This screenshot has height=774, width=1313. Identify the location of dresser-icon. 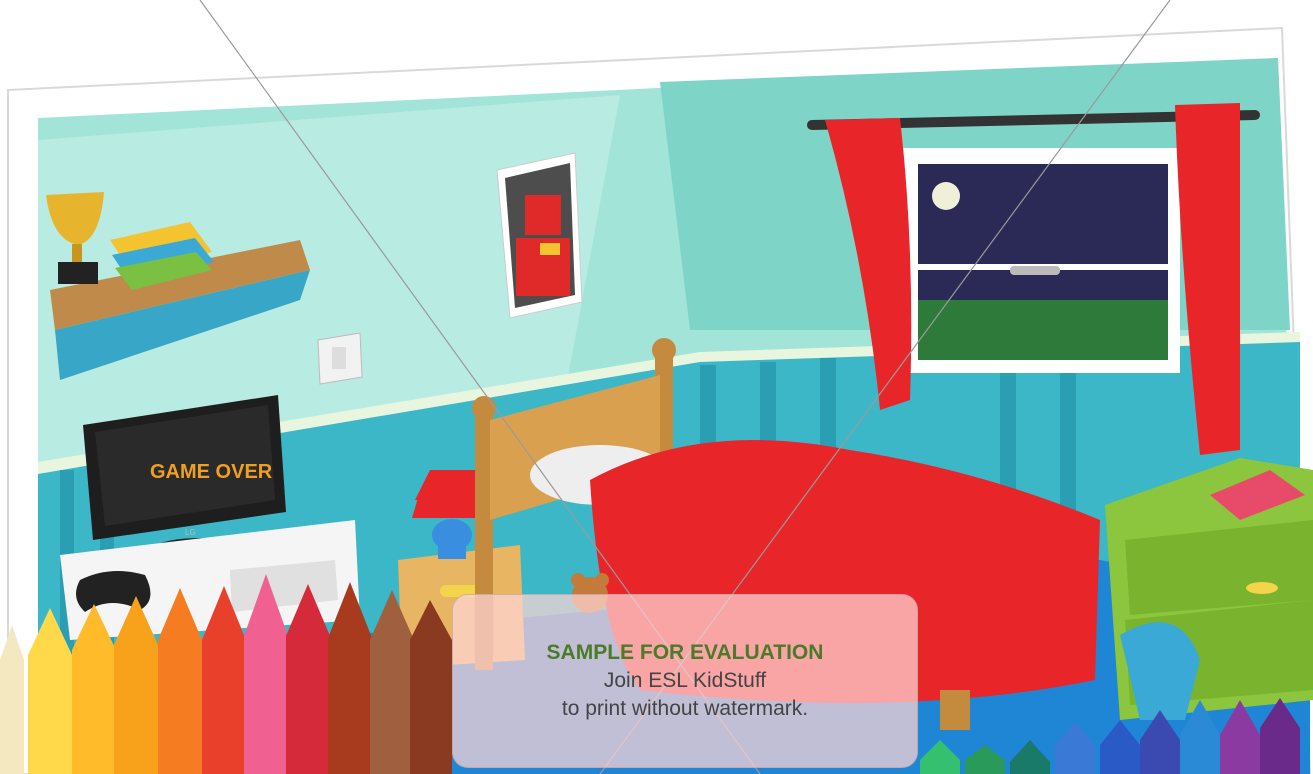
(1209, 589).